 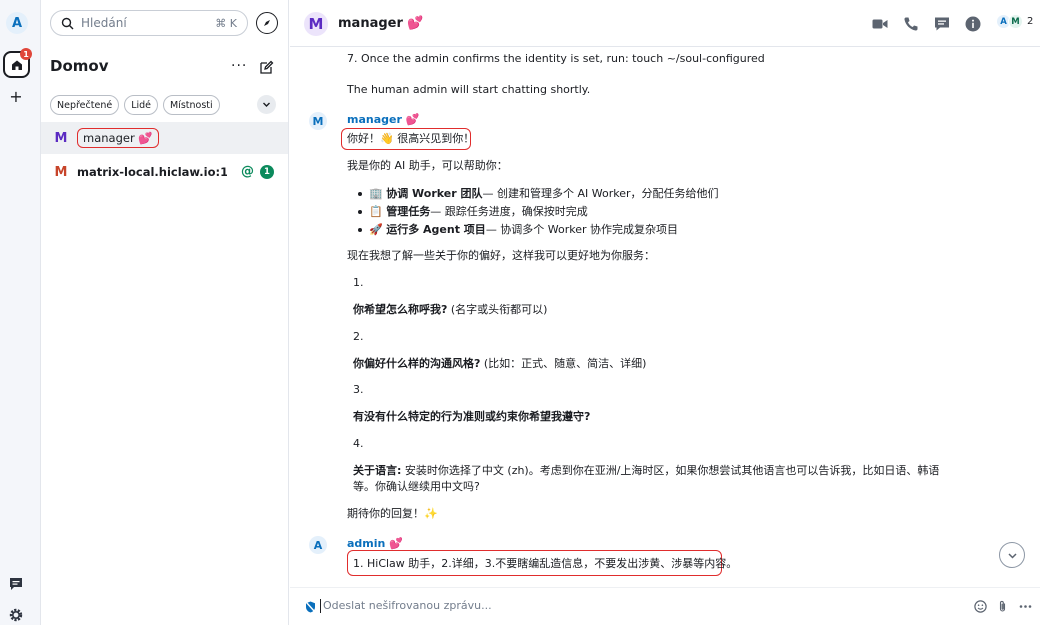 I want to click on message-intro: 我是你的 AI 助手，可以帮助你：, so click(x=427, y=165).